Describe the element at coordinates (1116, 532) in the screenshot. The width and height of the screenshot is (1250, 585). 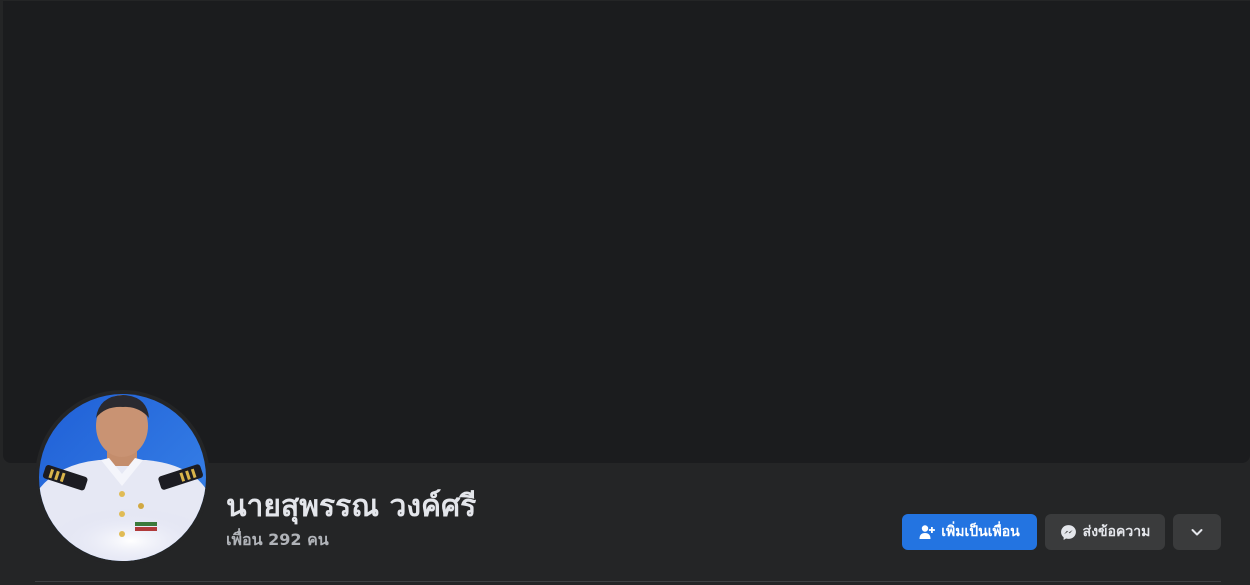
I see `send-message-label: ส่งข้อความ` at that location.